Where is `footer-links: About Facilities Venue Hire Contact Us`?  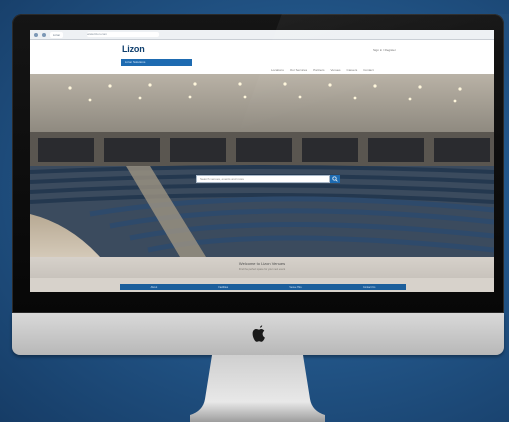 footer-links: About Facilities Venue Hire Contact Us is located at coordinates (263, 287).